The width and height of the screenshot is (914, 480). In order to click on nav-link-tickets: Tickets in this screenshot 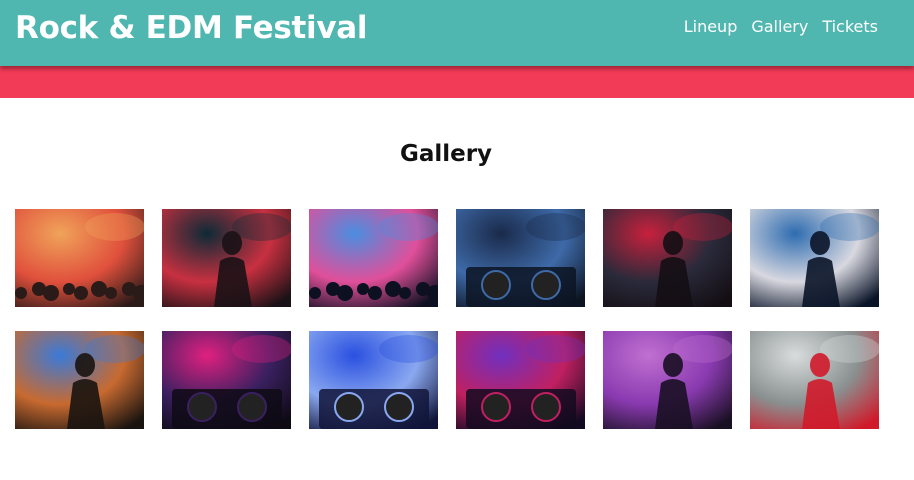, I will do `click(850, 27)`.